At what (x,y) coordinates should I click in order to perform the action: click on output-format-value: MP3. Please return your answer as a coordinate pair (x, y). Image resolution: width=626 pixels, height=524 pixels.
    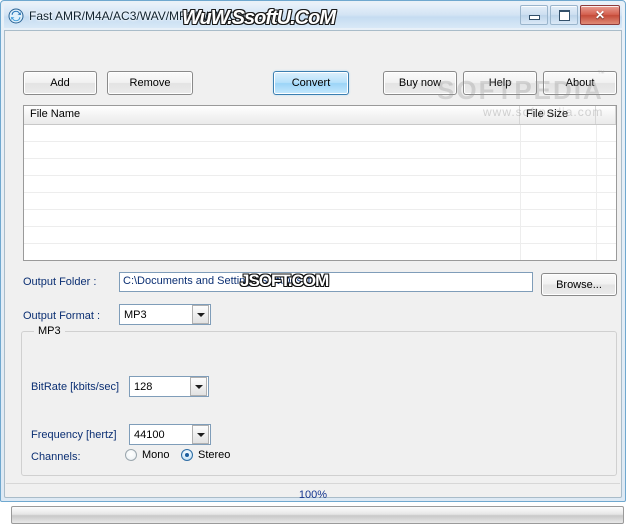
    Looking at the image, I should click on (135, 314).